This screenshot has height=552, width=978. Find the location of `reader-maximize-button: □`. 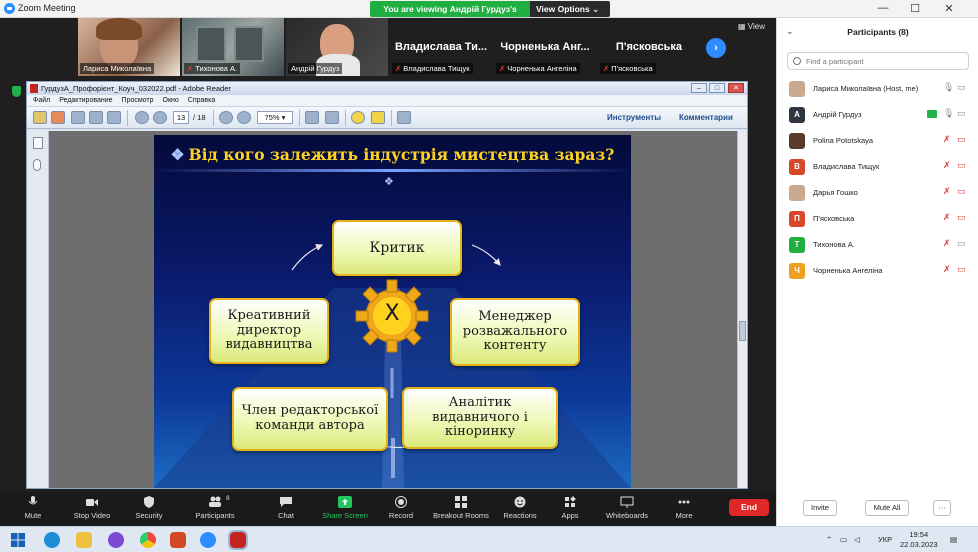

reader-maximize-button: □ is located at coordinates (717, 88).